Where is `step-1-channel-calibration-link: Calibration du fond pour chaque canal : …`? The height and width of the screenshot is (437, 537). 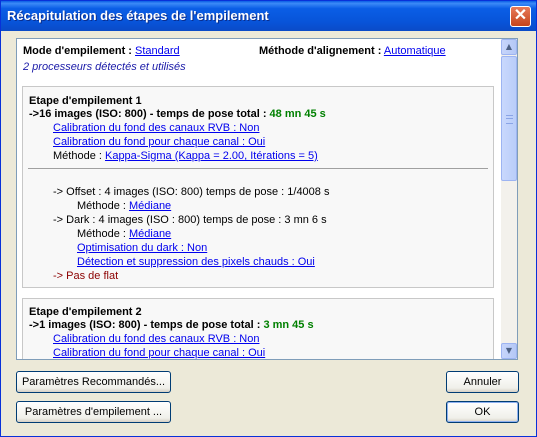
step-1-channel-calibration-link: Calibration du fond pour chaque canal : … is located at coordinates (159, 142).